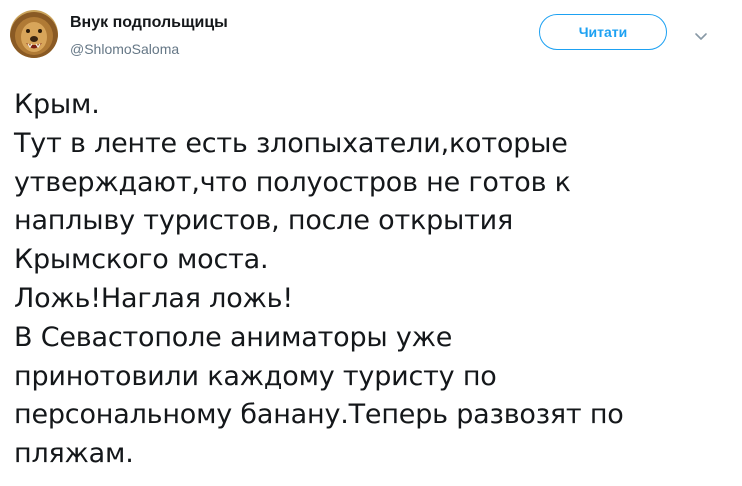 This screenshot has width=742, height=486. I want to click on tweet-line: утверждают,что полуостров не готов к, so click(292, 182).